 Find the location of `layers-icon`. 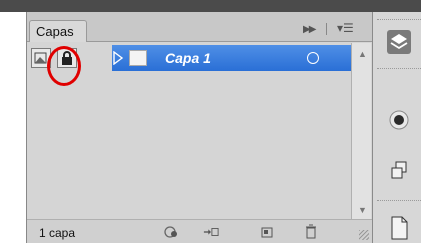

layers-icon is located at coordinates (399, 42).